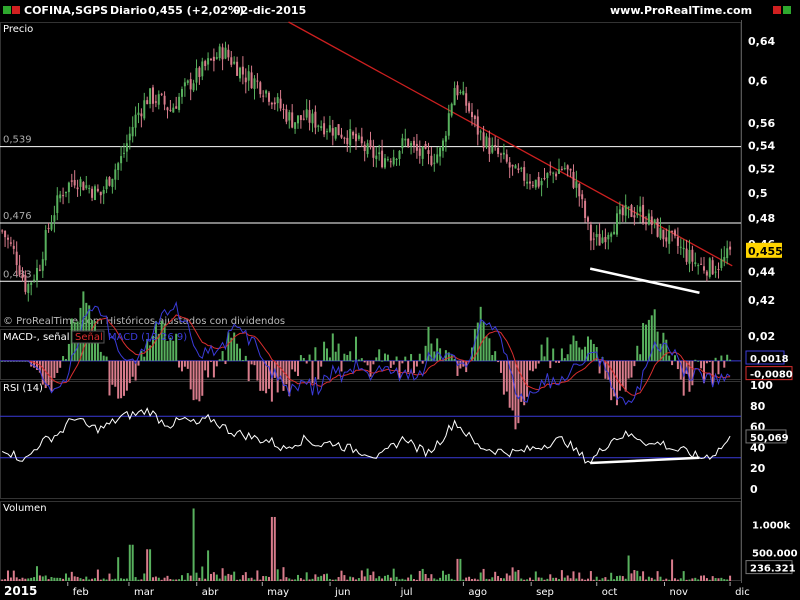  What do you see at coordinates (769, 438) in the screenshot?
I see `rsi-value-label: 50,069` at bounding box center [769, 438].